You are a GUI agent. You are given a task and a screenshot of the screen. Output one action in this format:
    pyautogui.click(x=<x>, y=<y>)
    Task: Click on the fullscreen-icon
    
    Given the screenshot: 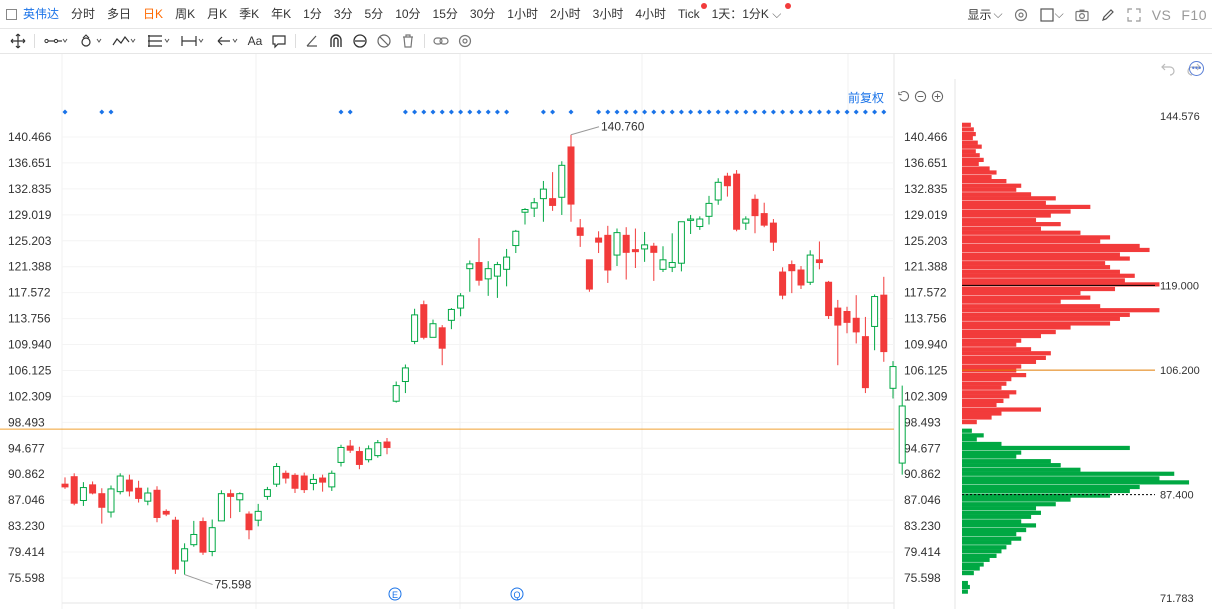 What is the action you would take?
    pyautogui.click(x=1134, y=15)
    